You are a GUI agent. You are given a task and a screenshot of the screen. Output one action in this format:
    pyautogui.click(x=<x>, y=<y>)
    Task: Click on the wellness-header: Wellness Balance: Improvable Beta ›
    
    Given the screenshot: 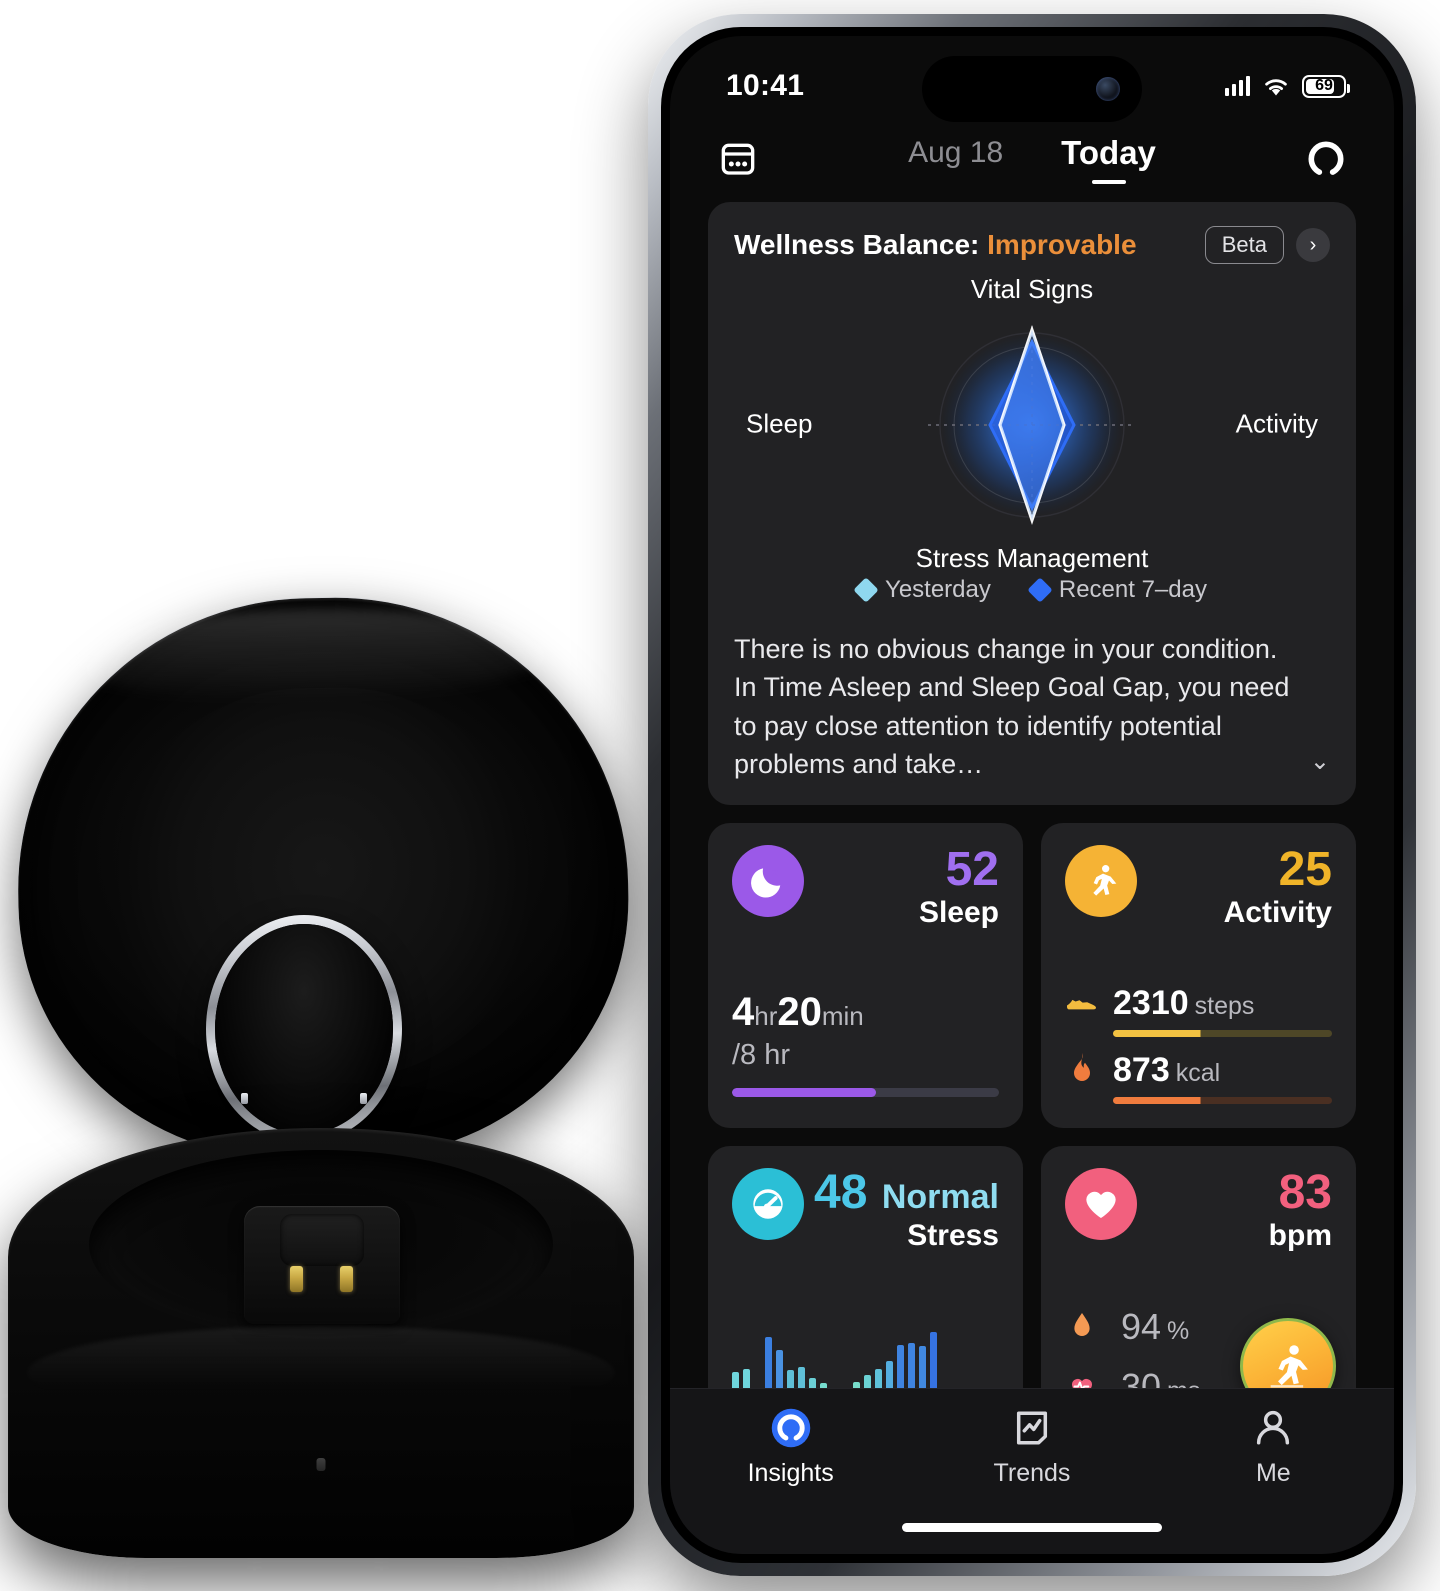 What is the action you would take?
    pyautogui.click(x=1032, y=245)
    